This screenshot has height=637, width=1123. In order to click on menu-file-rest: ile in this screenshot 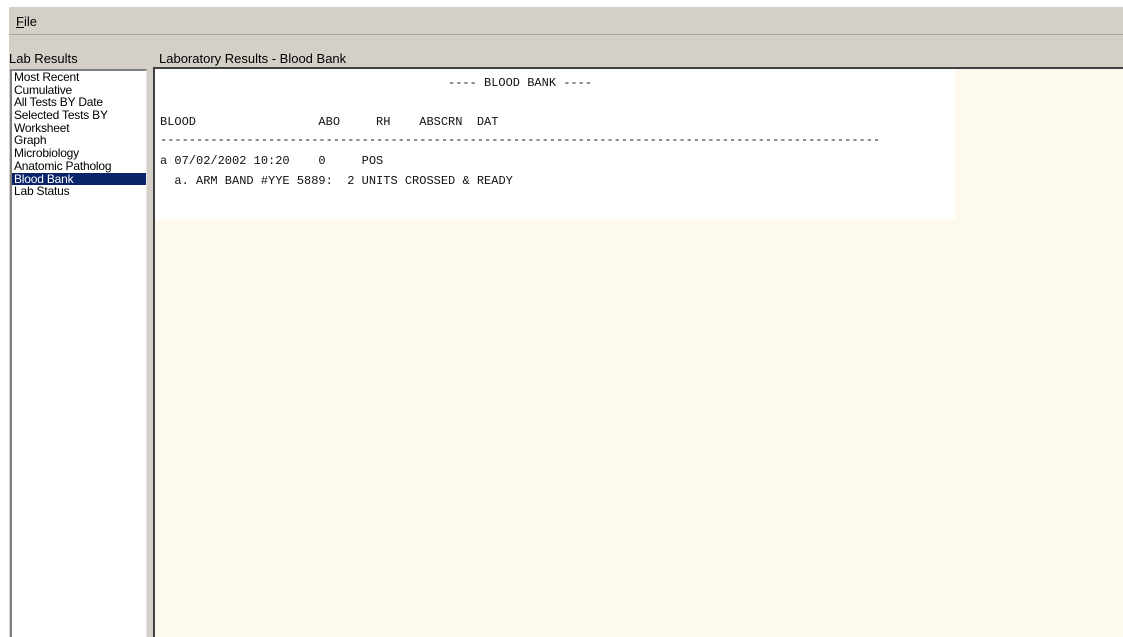, I will do `click(30, 21)`.